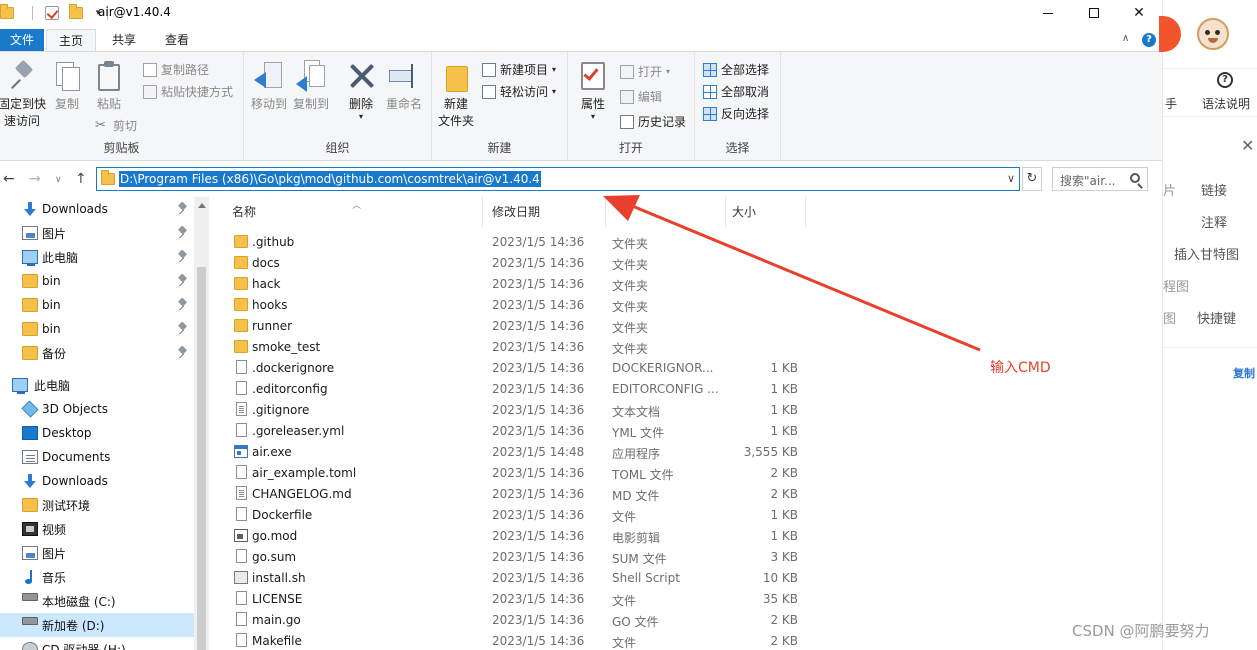 This screenshot has width=1257, height=650. Describe the element at coordinates (593, 117) in the screenshot. I see `properties-dropdown-icon: ▾` at that location.